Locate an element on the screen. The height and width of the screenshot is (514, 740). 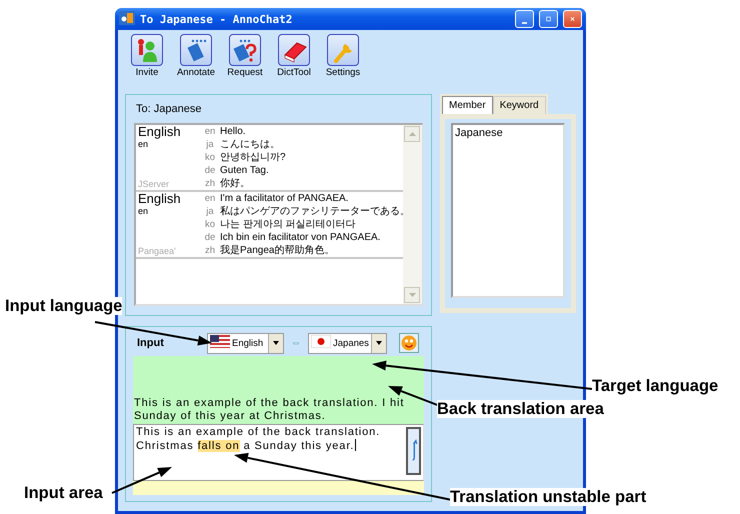
emoticon-button is located at coordinates (408, 343).